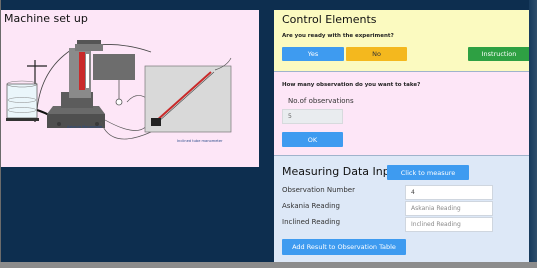 This screenshot has width=537, height=268. What do you see at coordinates (449, 224) in the screenshot?
I see `inclined-reading-input: Inclined Reading` at bounding box center [449, 224].